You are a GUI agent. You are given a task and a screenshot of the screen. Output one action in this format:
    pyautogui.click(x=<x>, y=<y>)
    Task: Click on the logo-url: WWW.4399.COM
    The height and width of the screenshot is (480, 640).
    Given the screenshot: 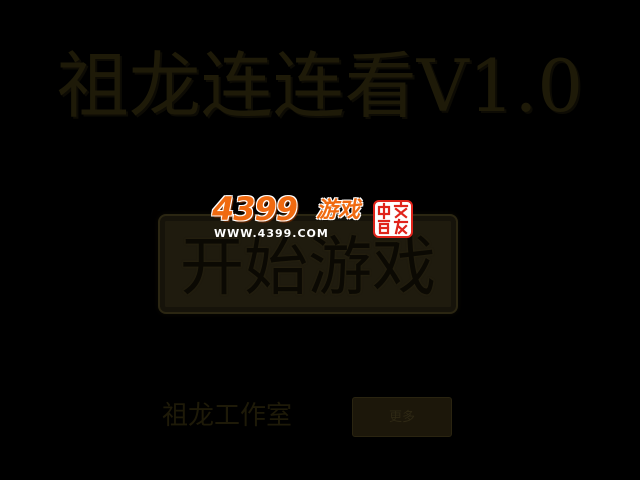 What is the action you would take?
    pyautogui.click(x=271, y=233)
    